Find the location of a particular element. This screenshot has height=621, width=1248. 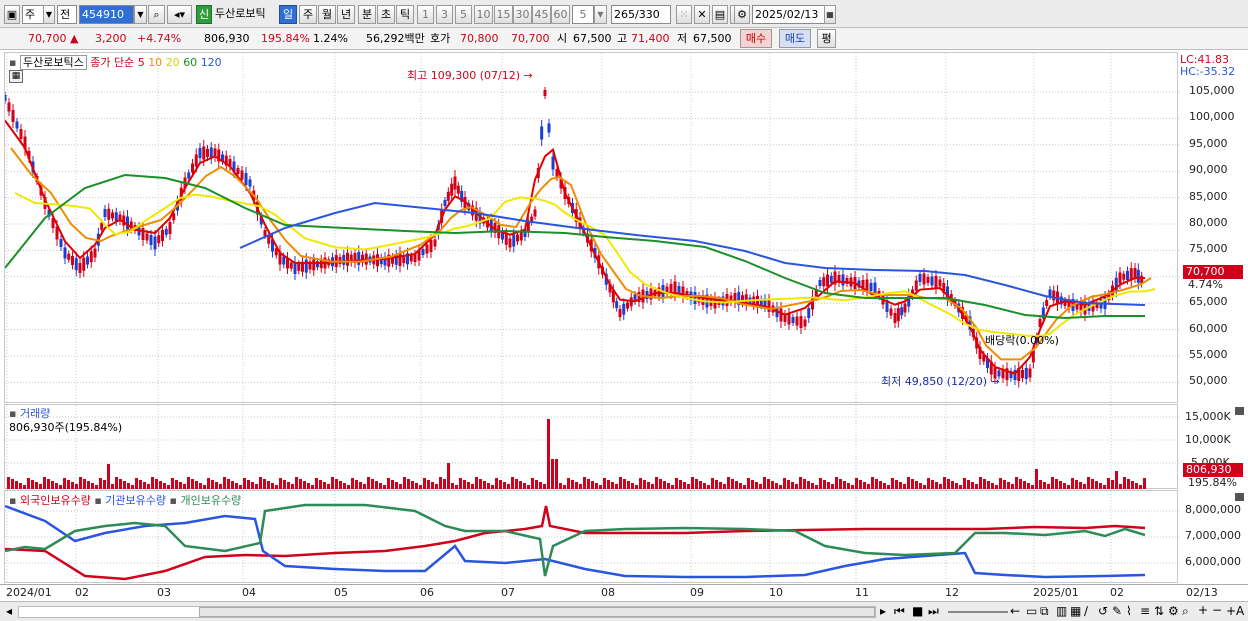

interval-3-button: 3 is located at coordinates (444, 14).